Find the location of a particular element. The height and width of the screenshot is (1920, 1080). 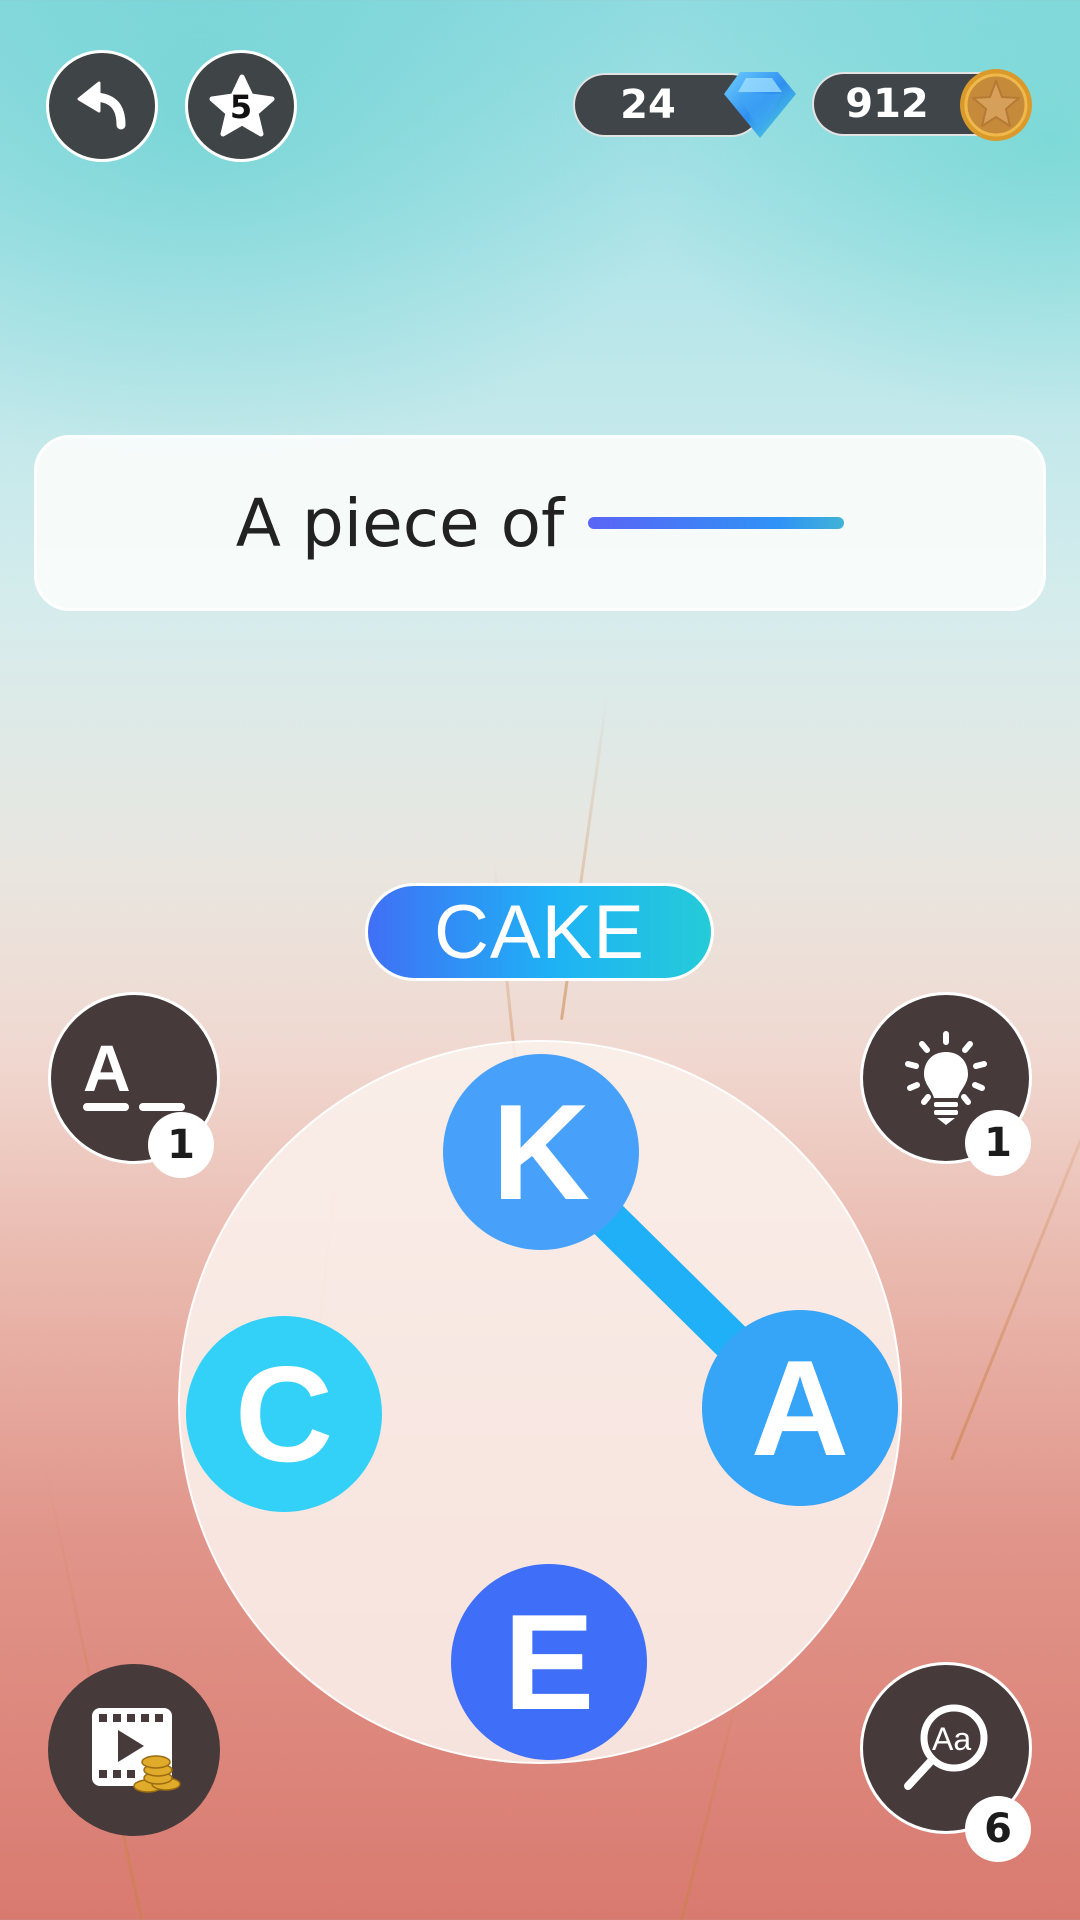

clue-text: A piece of is located at coordinates (400, 523).